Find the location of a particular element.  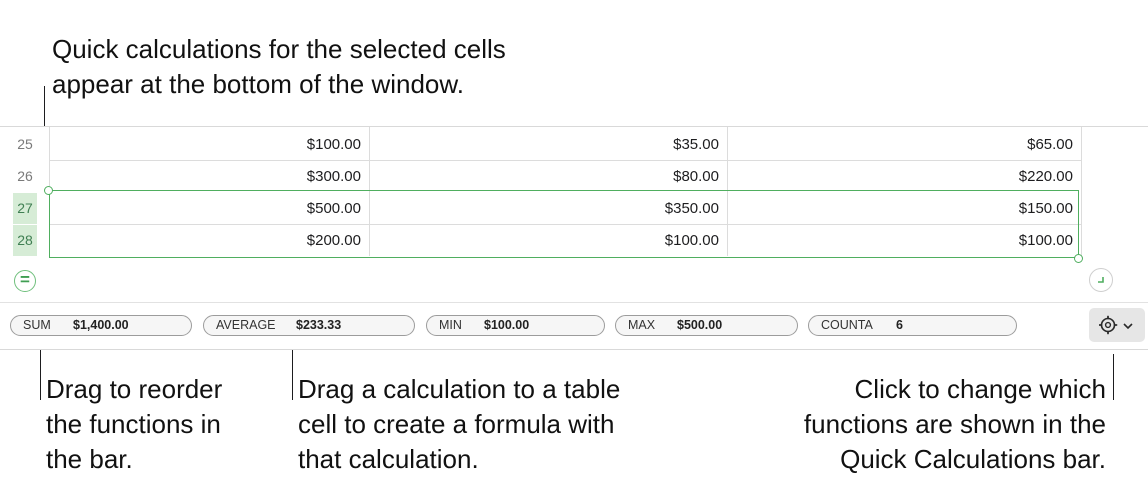

quick-calc-value: $500.00 is located at coordinates (700, 325).